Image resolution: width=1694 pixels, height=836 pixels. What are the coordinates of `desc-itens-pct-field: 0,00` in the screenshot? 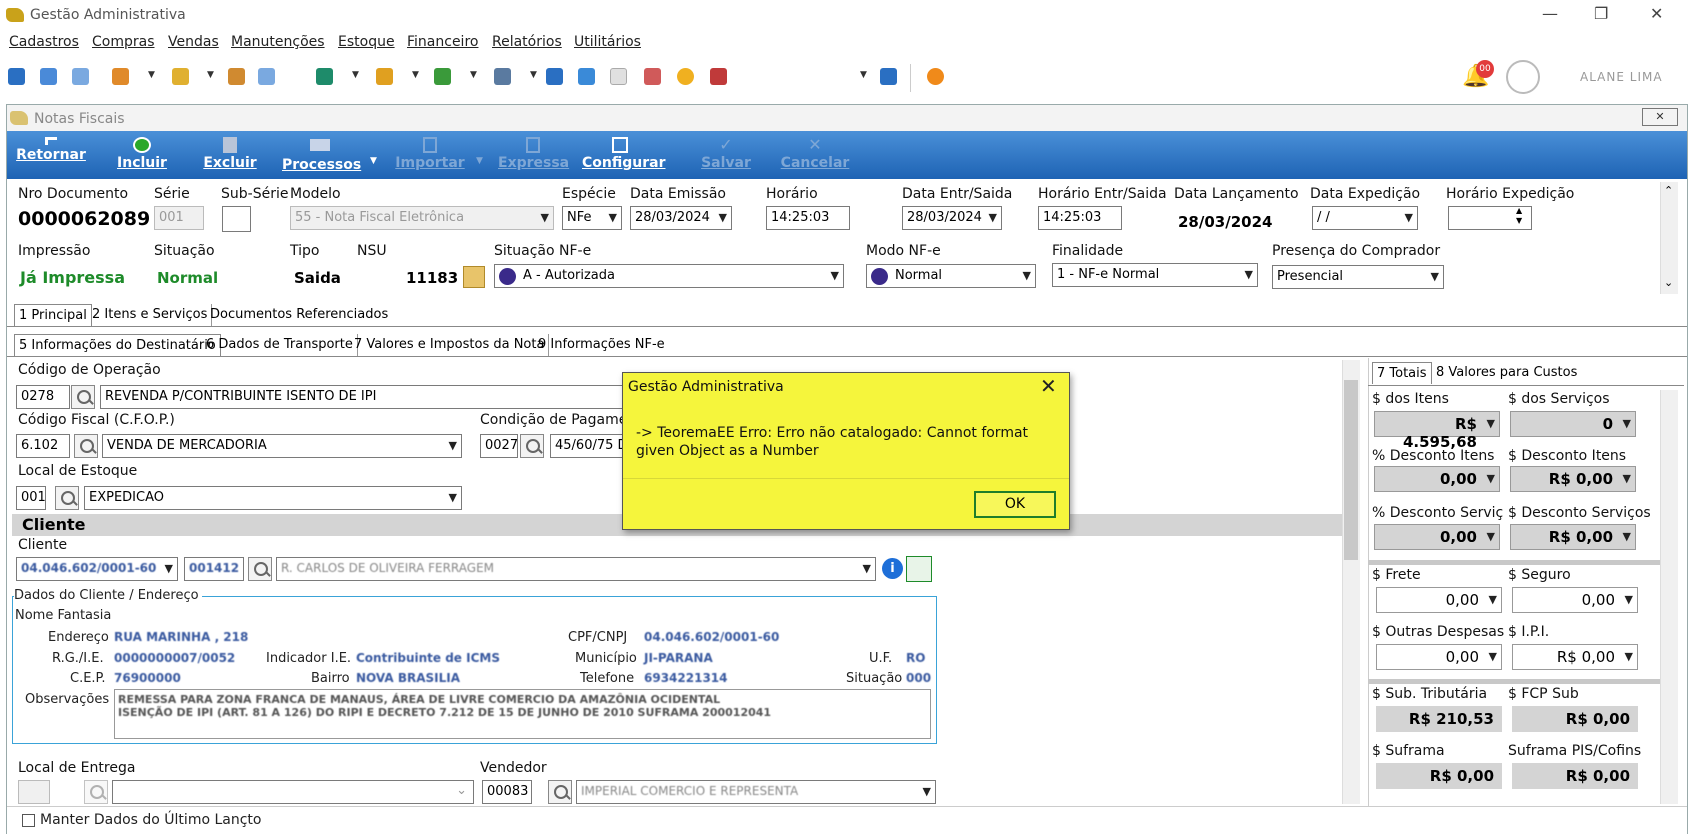 It's located at (1437, 479).